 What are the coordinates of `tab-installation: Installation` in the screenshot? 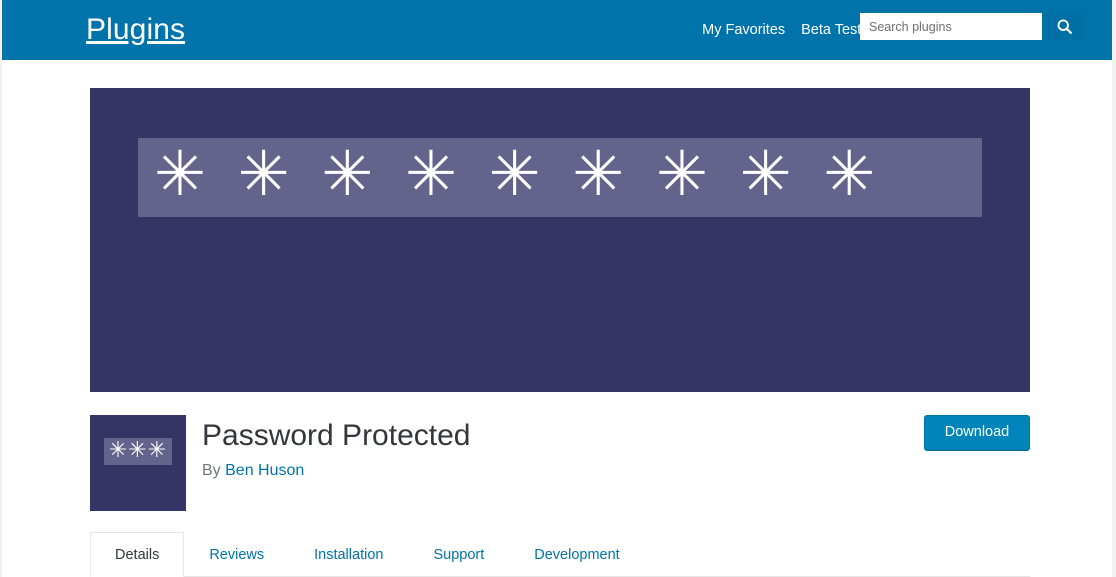 It's located at (348, 554).